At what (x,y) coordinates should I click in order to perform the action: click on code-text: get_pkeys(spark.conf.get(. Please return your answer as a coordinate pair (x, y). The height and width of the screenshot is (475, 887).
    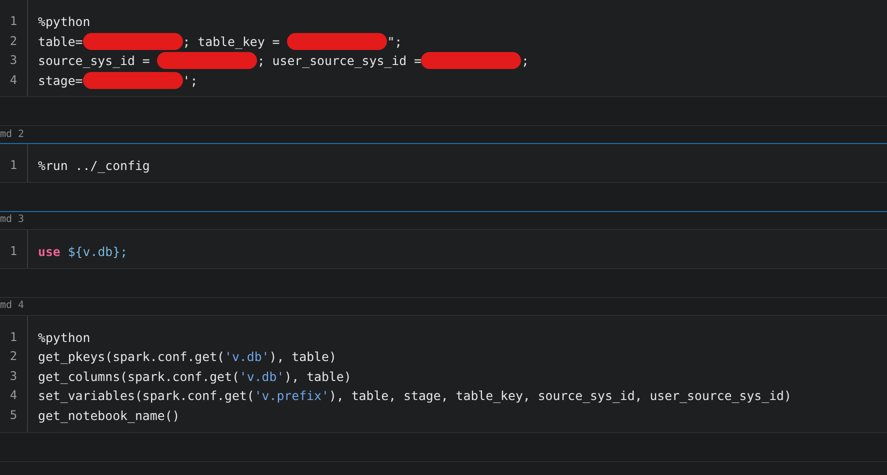
    Looking at the image, I should click on (131, 357).